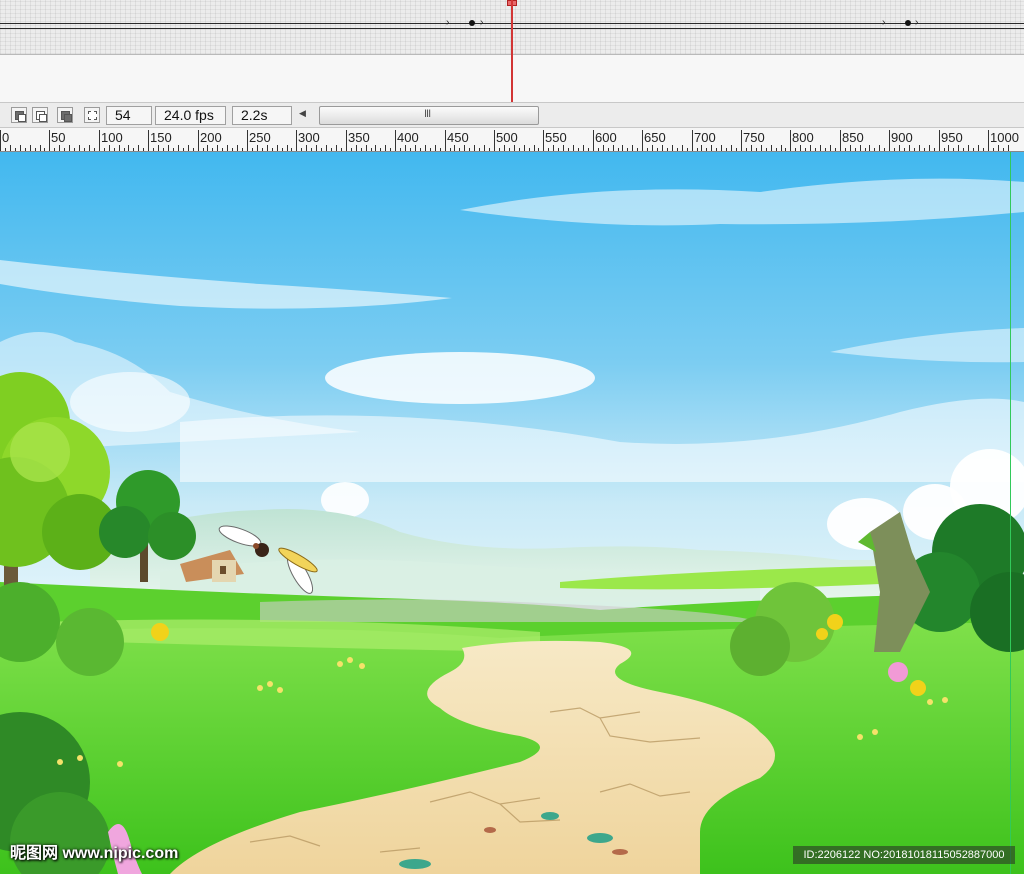  What do you see at coordinates (952, 137) in the screenshot?
I see `ruler-label: 950` at bounding box center [952, 137].